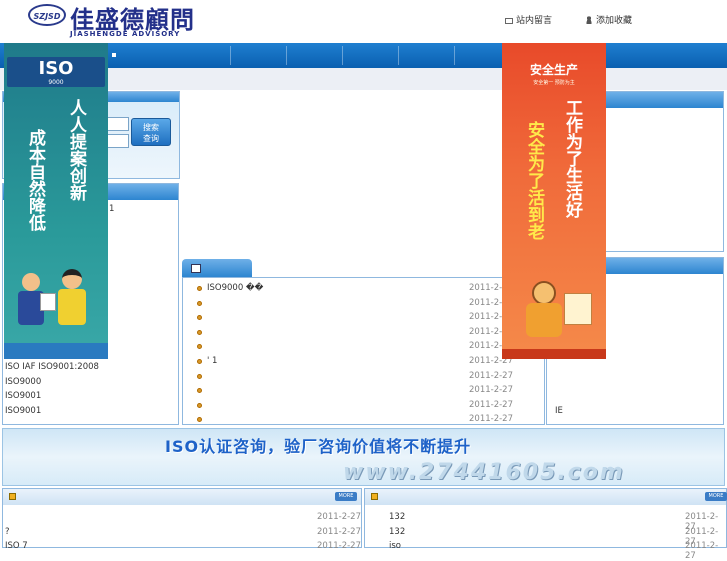  Describe the element at coordinates (151, 127) in the screenshot. I see `search-button-label: 搜索` at that location.